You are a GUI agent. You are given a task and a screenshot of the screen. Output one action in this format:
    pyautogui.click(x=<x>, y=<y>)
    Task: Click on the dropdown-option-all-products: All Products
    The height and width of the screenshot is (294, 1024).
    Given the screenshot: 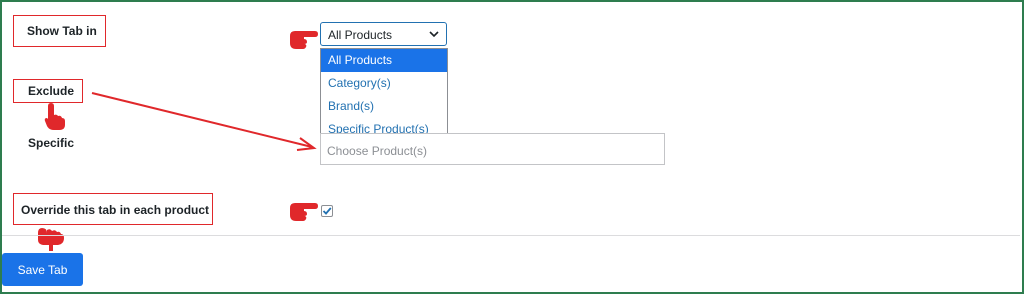 What is the action you would take?
    pyautogui.click(x=384, y=60)
    